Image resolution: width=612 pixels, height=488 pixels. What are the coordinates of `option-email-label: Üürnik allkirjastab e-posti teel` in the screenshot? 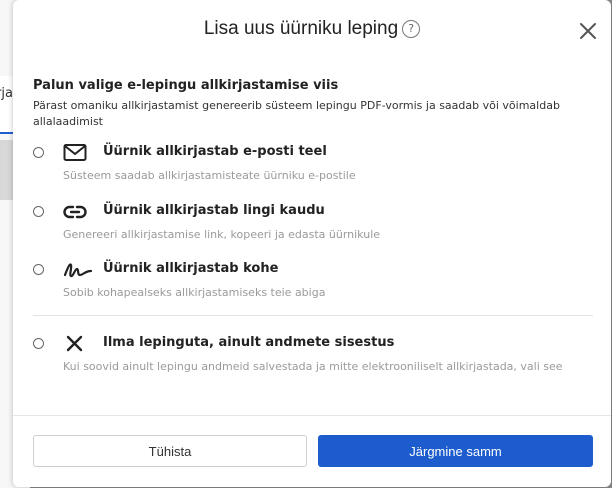 It's located at (215, 151).